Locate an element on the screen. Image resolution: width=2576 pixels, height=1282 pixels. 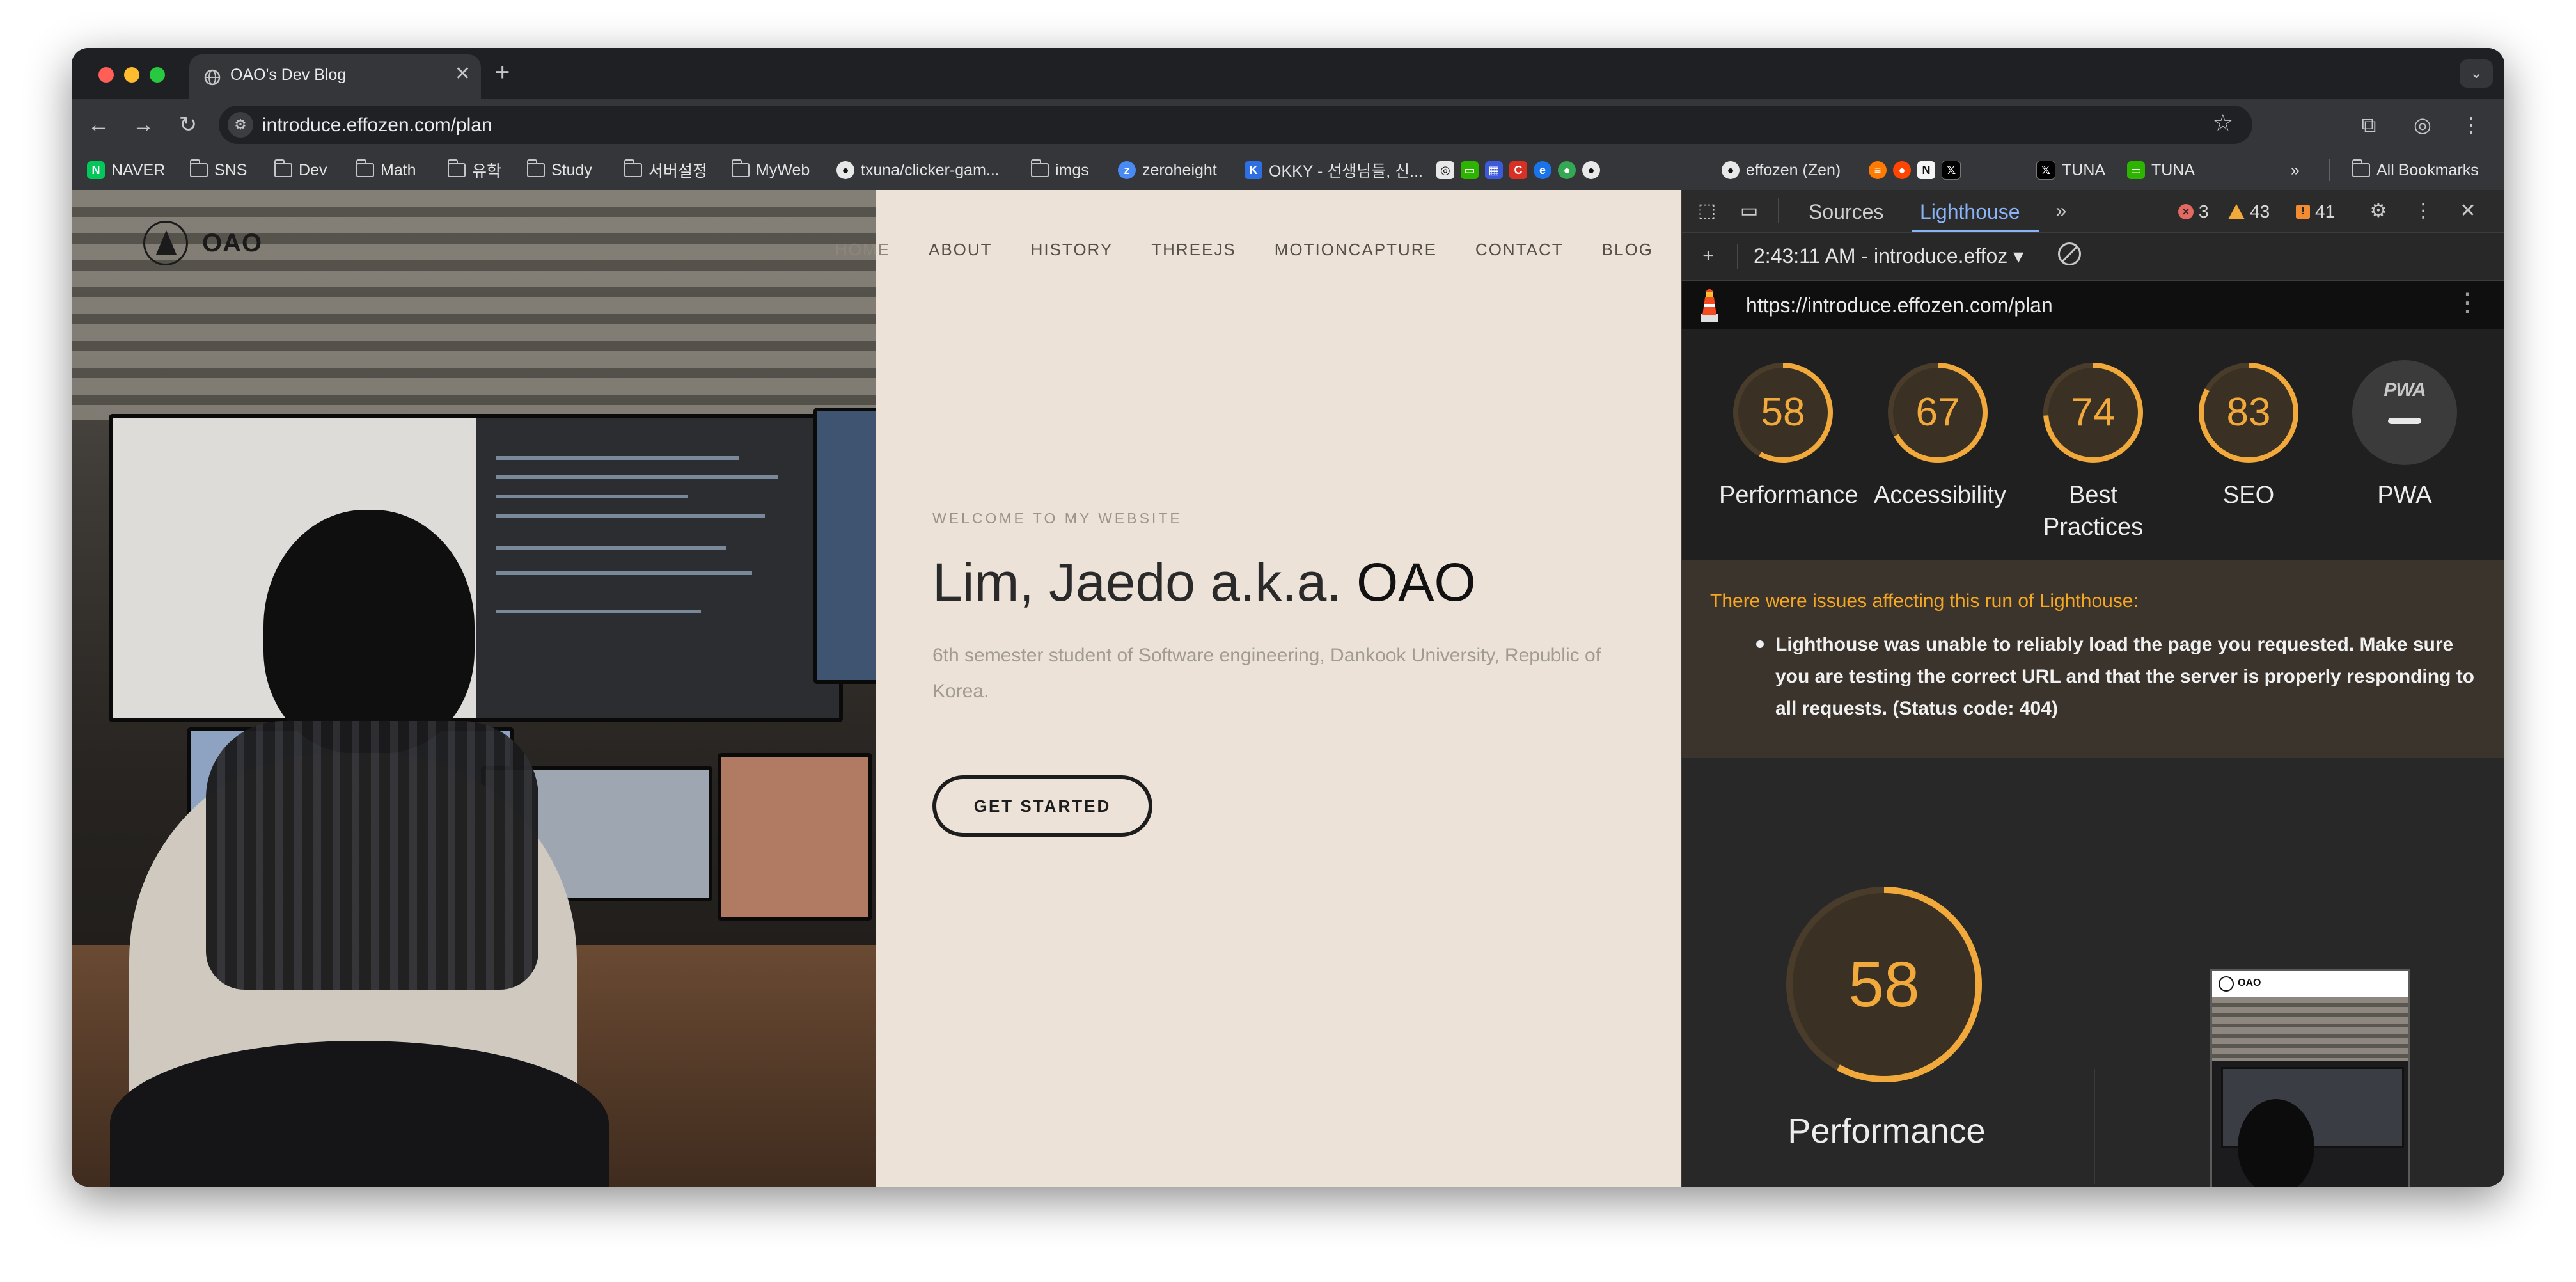
report-selector: 2:43:11 AM - introduce.effoz ▾ is located at coordinates (1888, 256).